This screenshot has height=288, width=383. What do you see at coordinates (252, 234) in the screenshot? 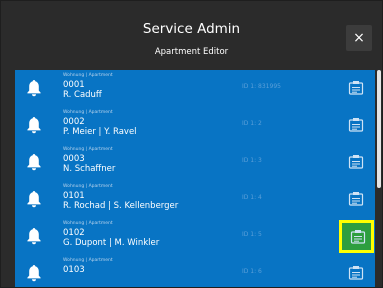
I see `apartment-id: ID 1: 5` at bounding box center [252, 234].